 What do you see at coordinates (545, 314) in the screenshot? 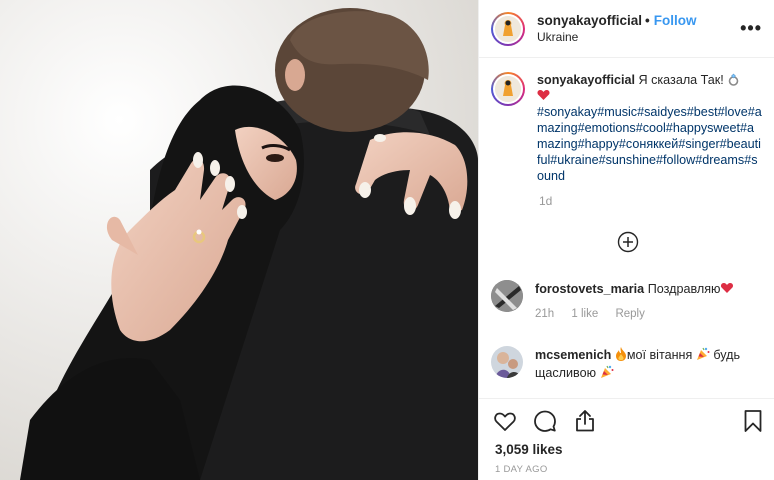
I see `comment-time: 21h` at bounding box center [545, 314].